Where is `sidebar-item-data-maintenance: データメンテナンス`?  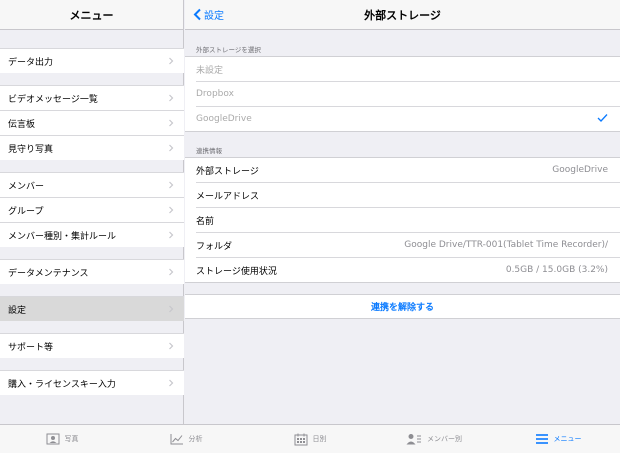
sidebar-item-data-maintenance: データメンテナンス is located at coordinates (92, 271).